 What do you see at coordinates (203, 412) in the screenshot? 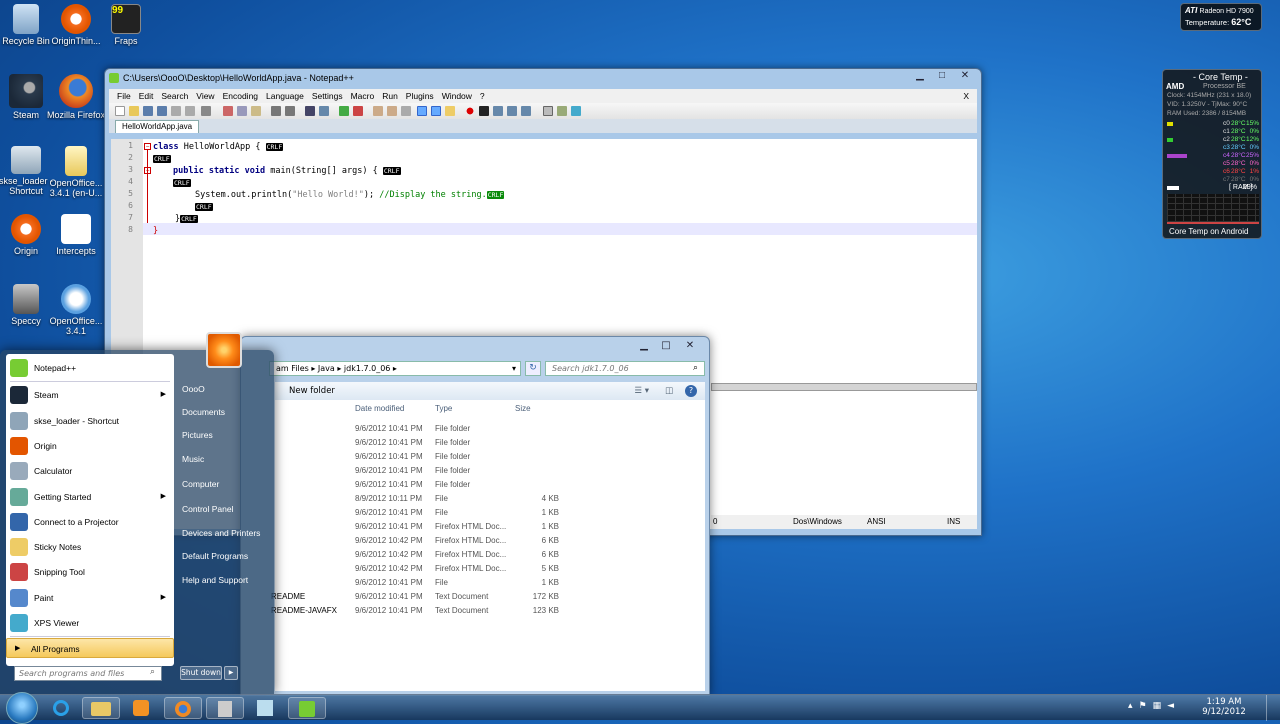
I see `start-right-item-documents: Documents` at bounding box center [203, 412].